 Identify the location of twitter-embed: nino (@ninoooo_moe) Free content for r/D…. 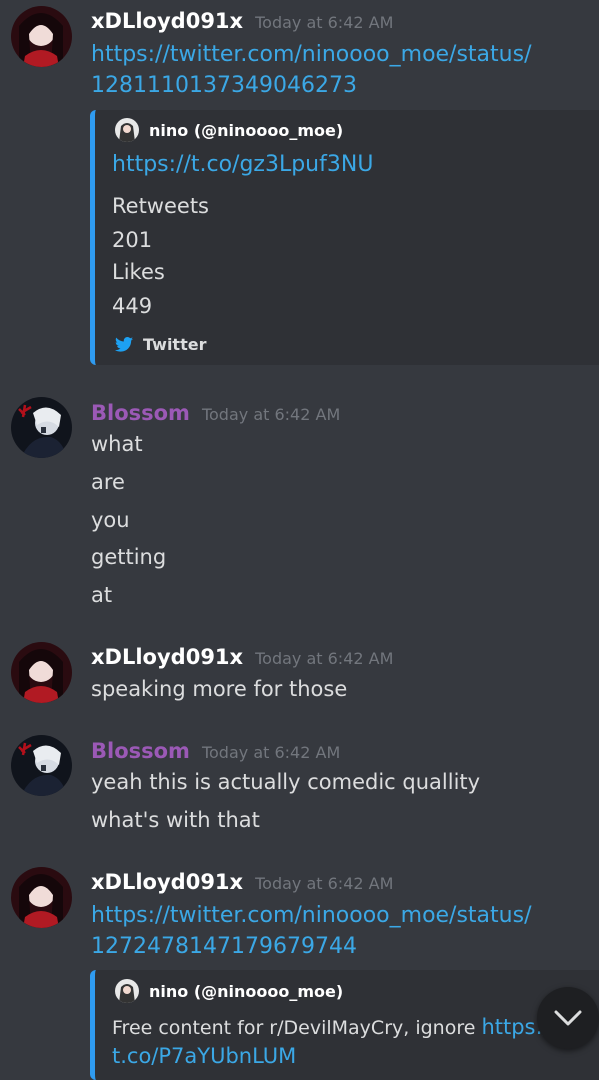
(344, 1025).